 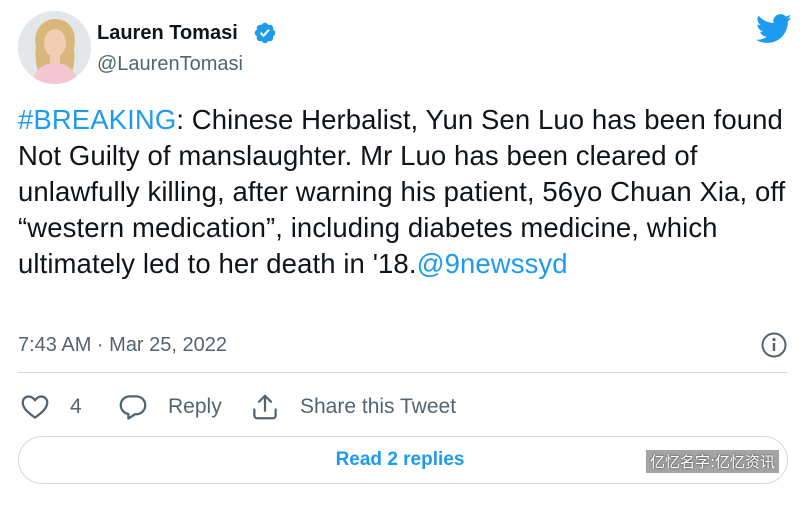 What do you see at coordinates (774, 29) in the screenshot?
I see `twitter-bird-icon` at bounding box center [774, 29].